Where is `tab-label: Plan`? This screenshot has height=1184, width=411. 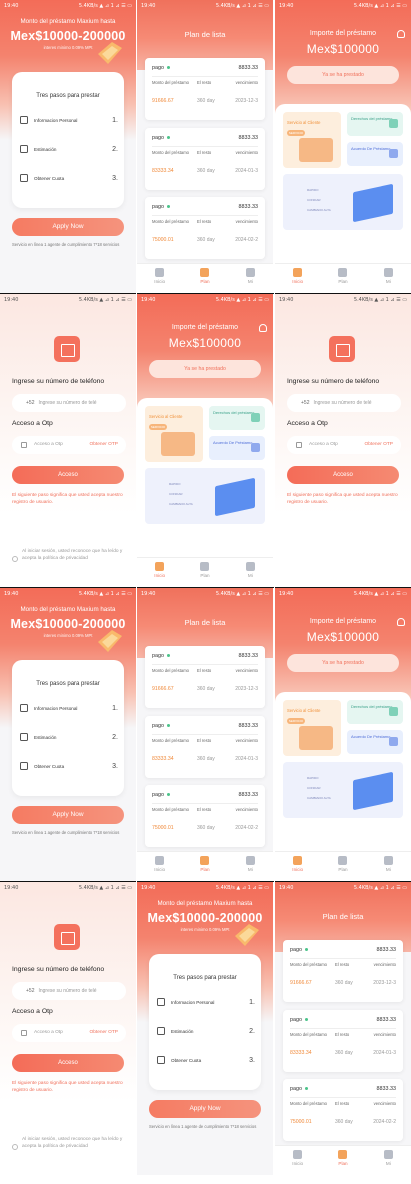
tab-label: Plan is located at coordinates (343, 281).